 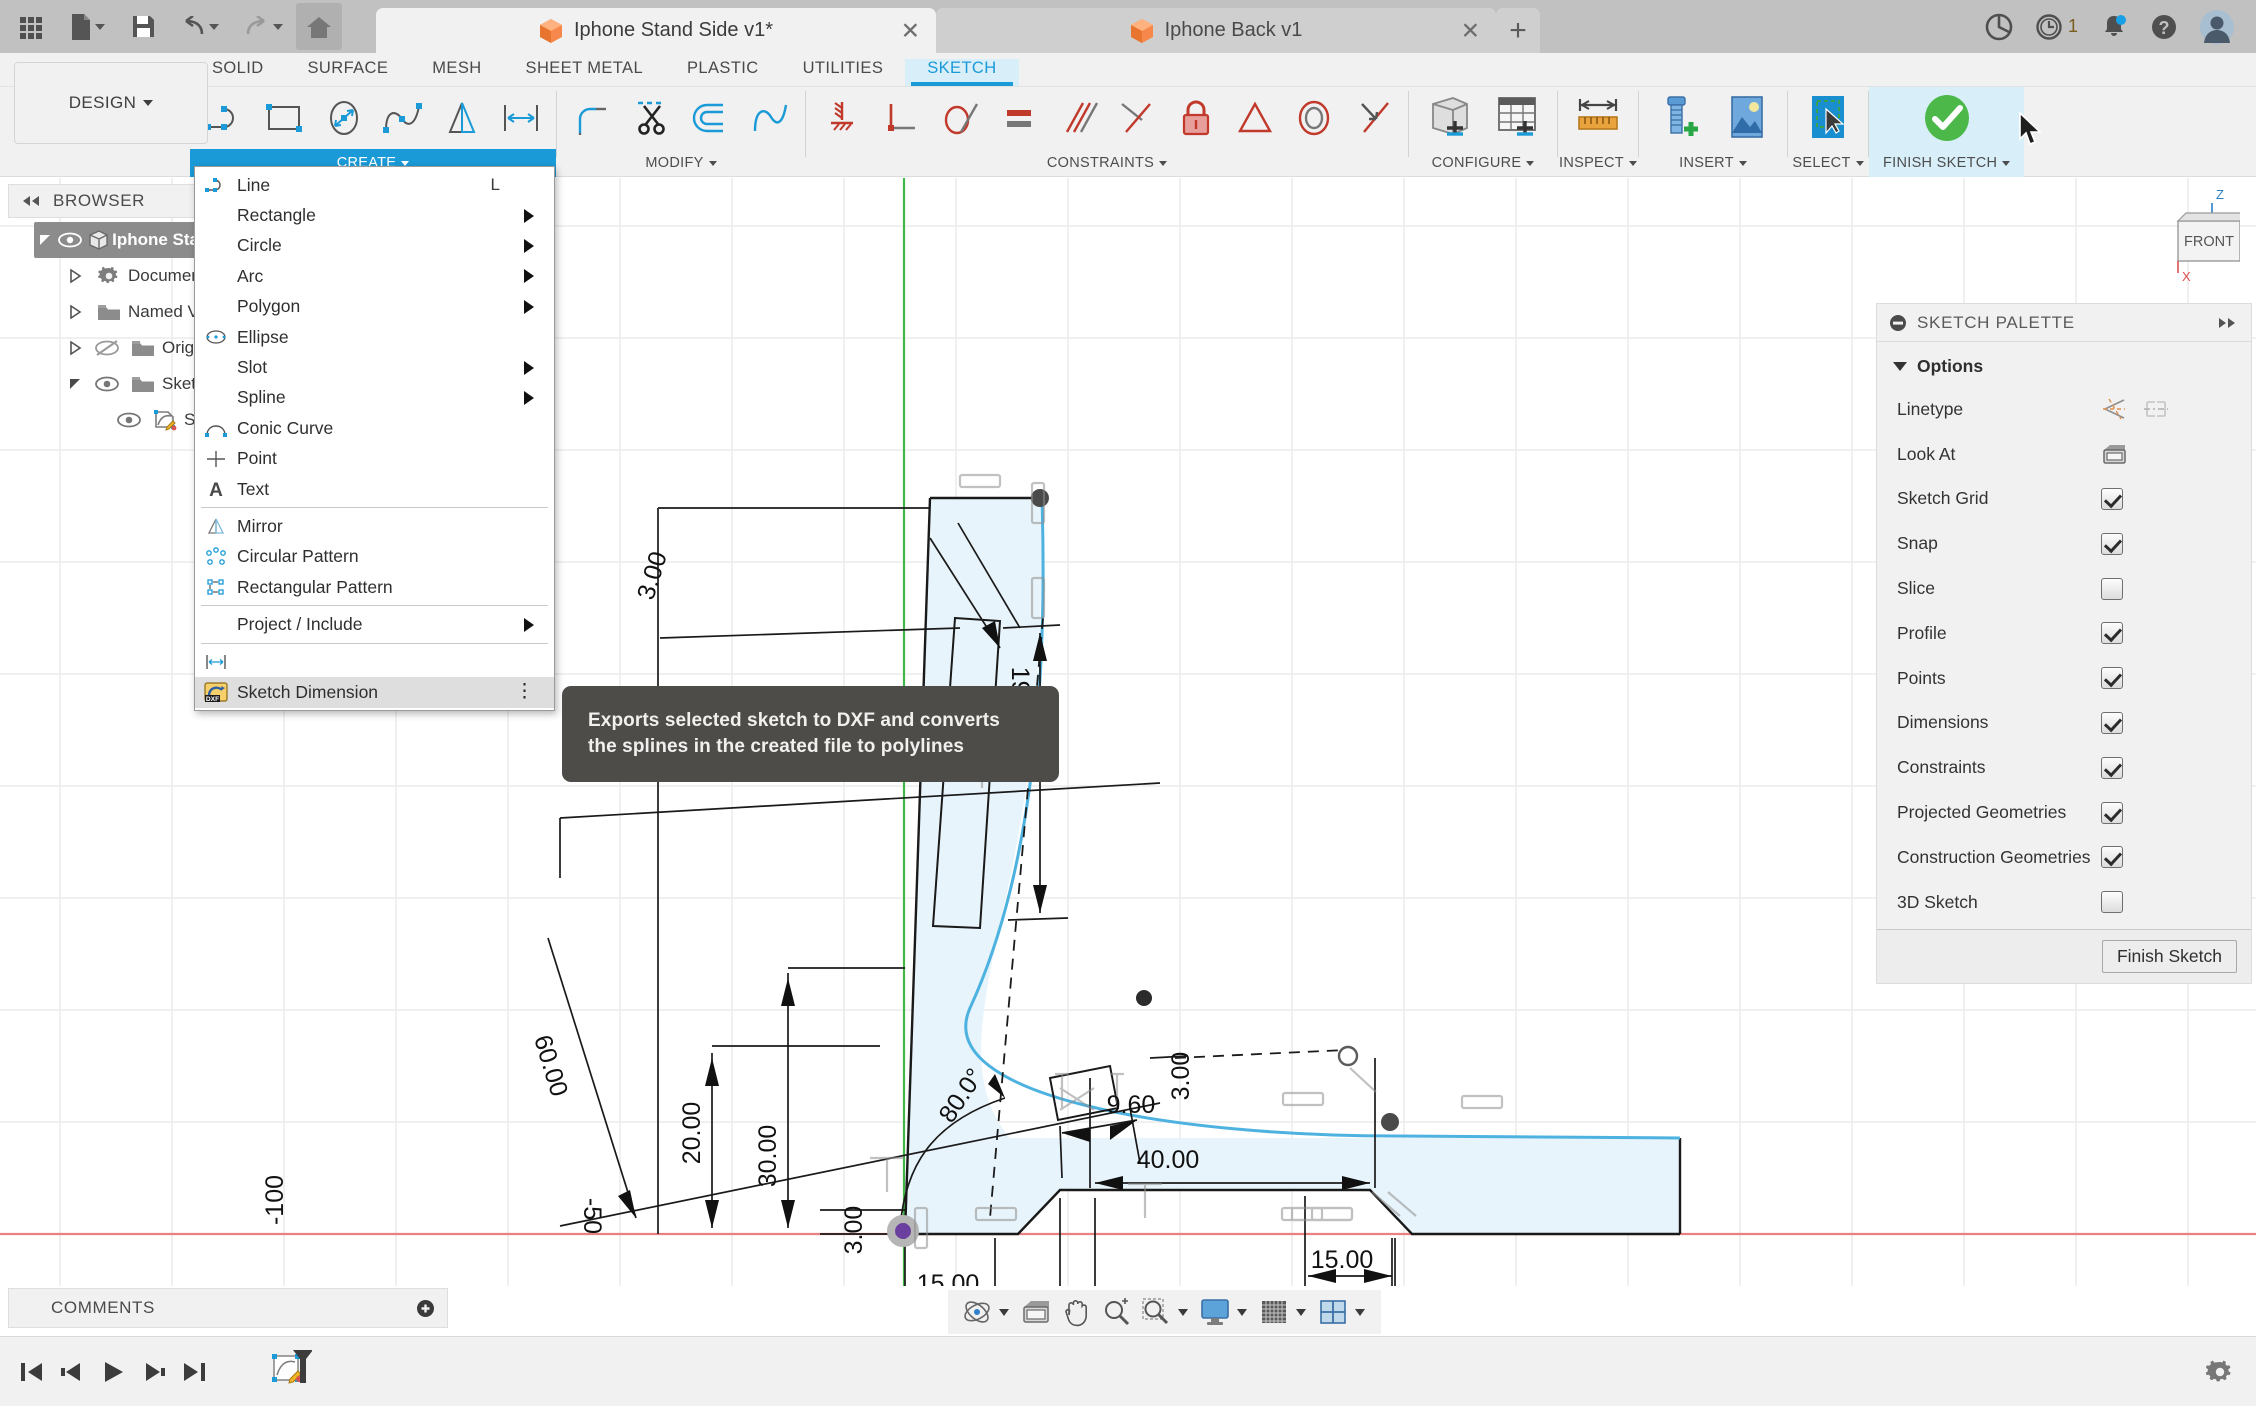 I want to click on job-status-icon: 1, so click(x=2056, y=27).